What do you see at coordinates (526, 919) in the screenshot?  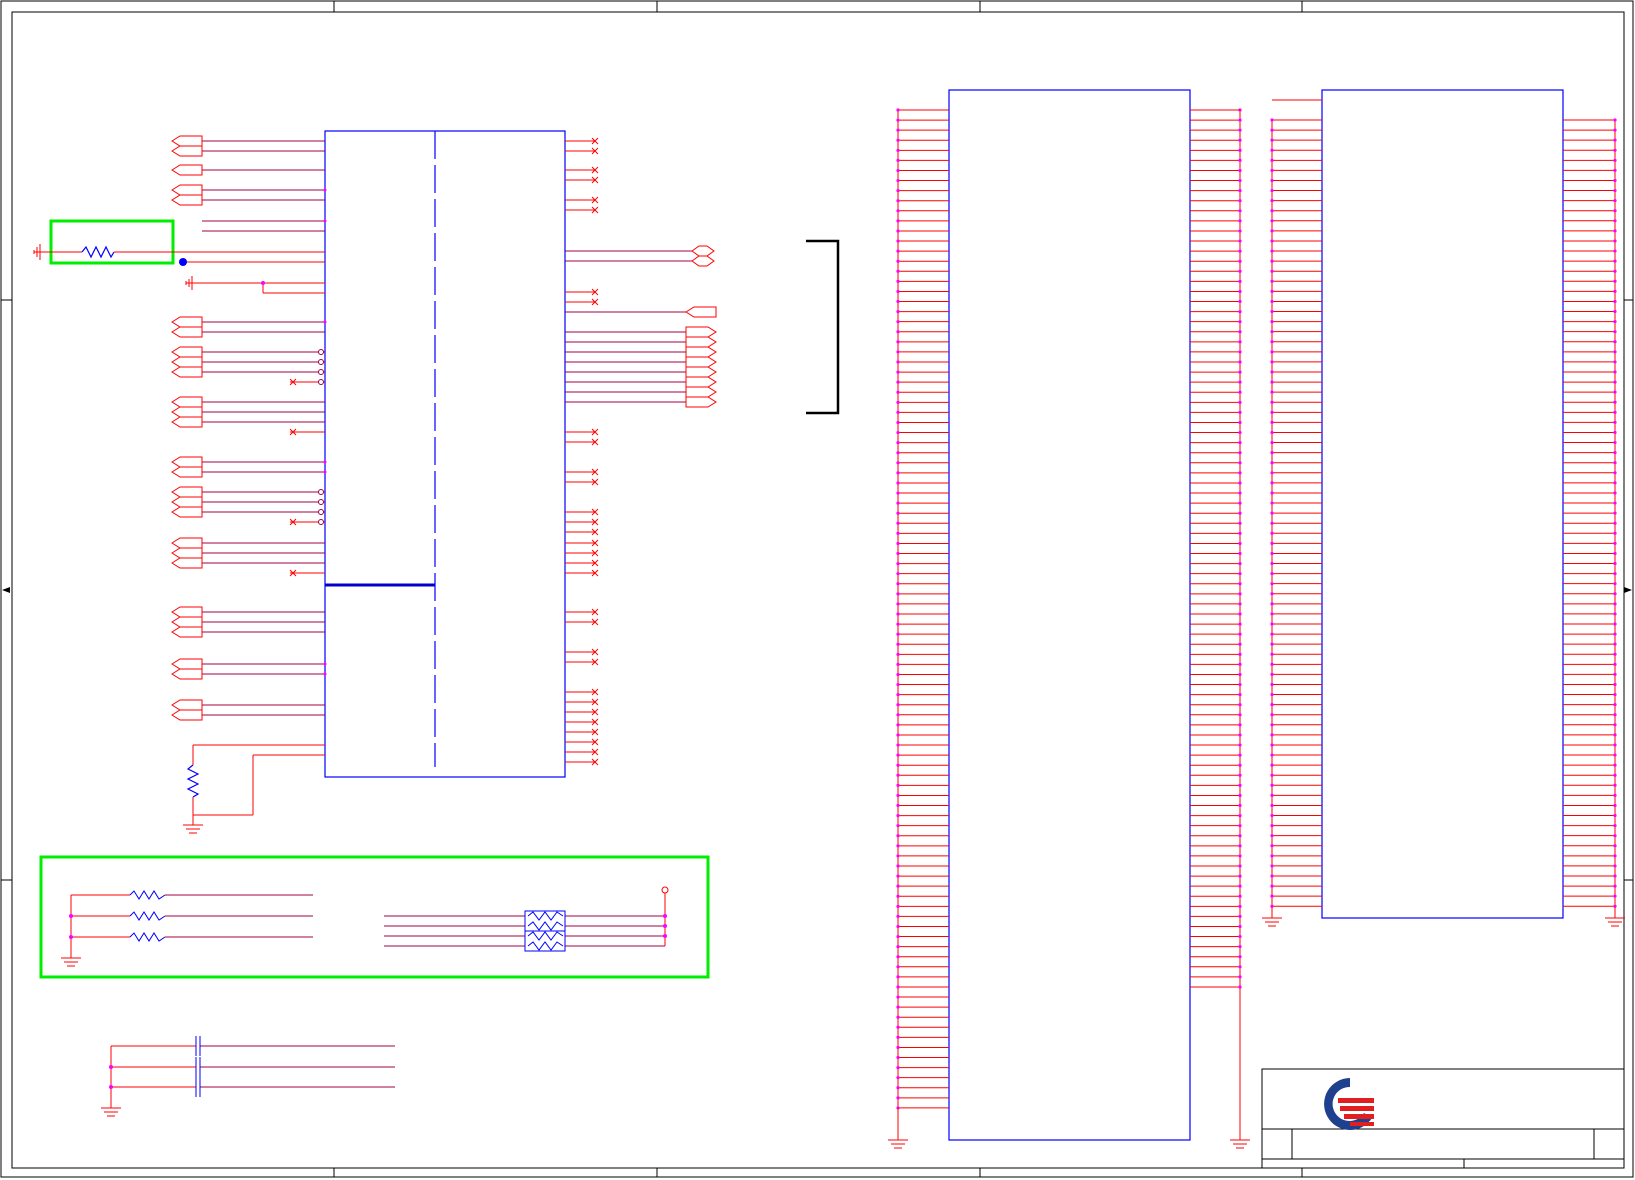 I see `resistor-array` at bounding box center [526, 919].